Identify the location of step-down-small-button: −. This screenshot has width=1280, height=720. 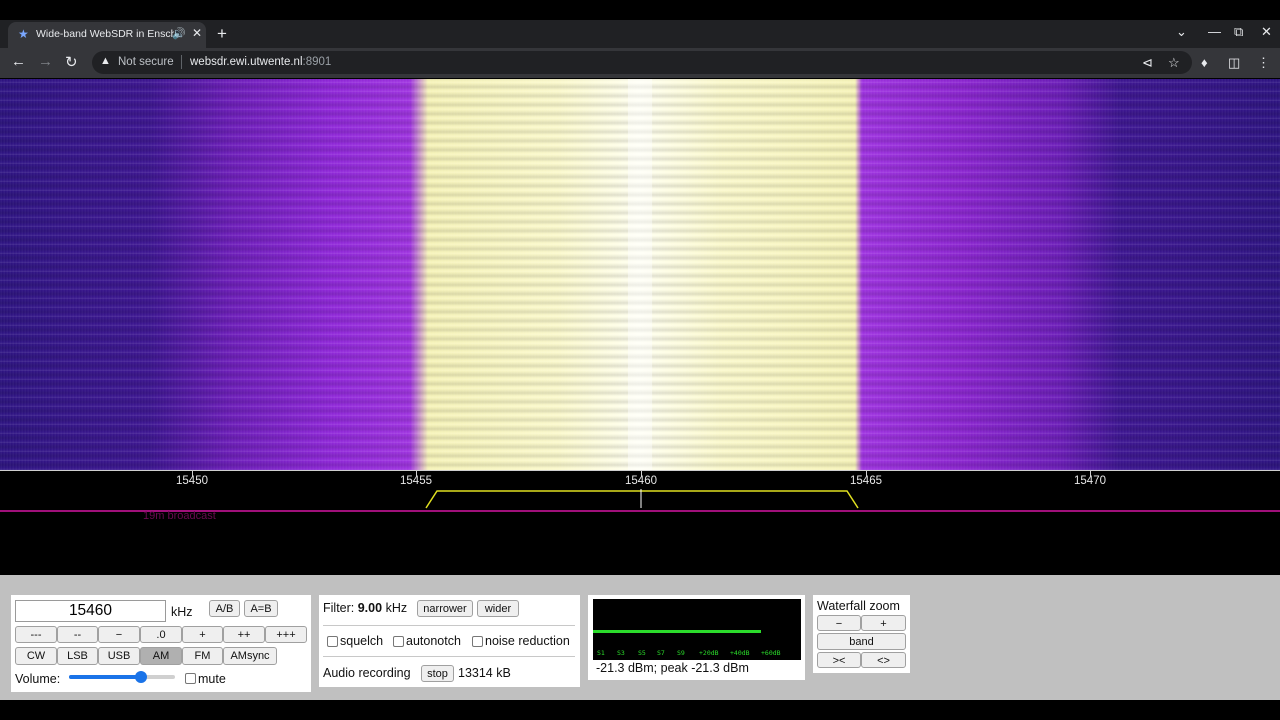
(119, 634).